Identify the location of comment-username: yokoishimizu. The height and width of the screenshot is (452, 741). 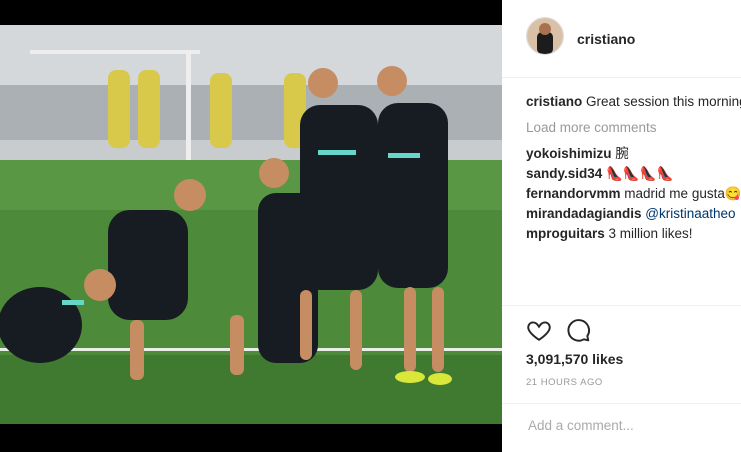
(569, 153).